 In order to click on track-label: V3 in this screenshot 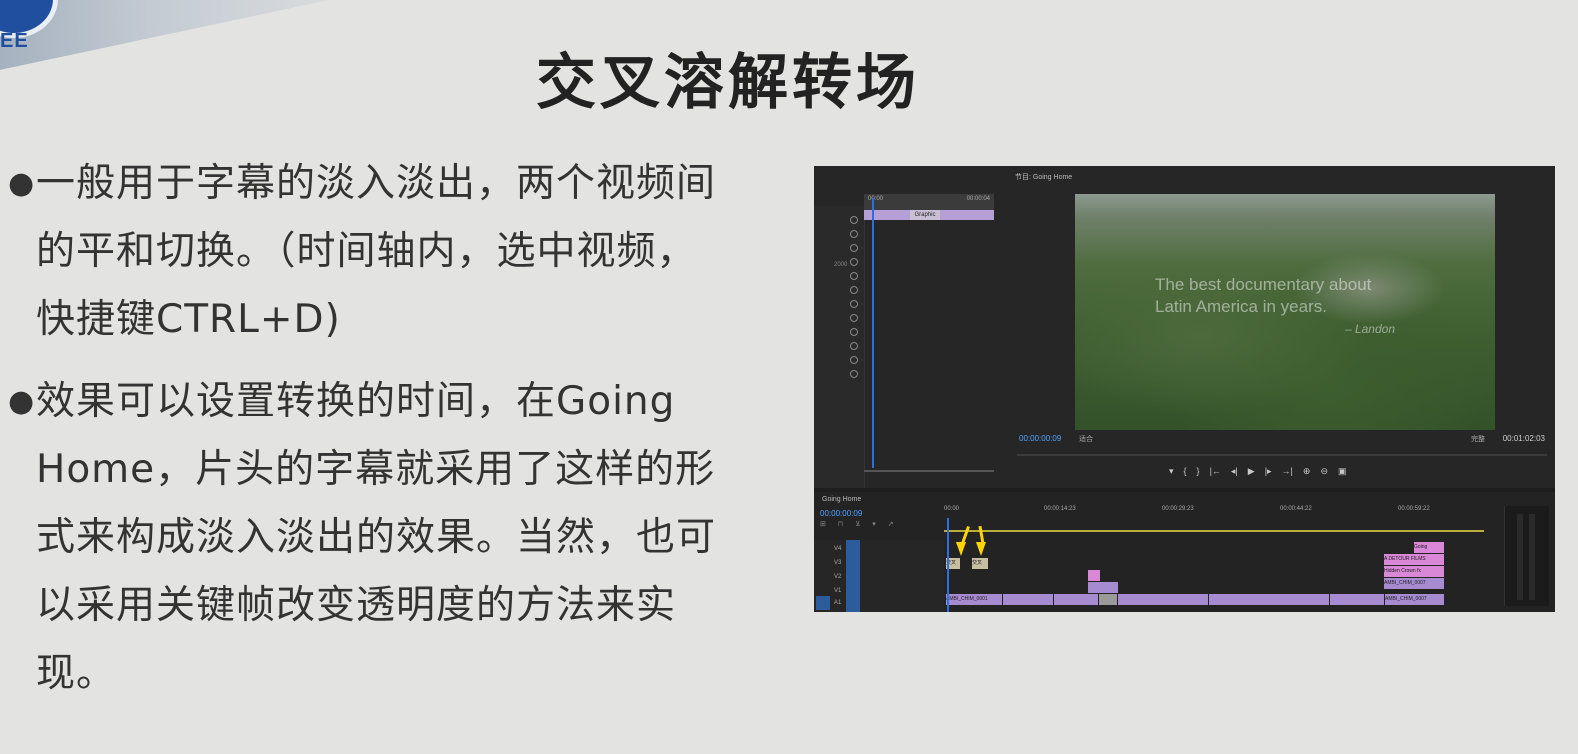, I will do `click(838, 563)`.